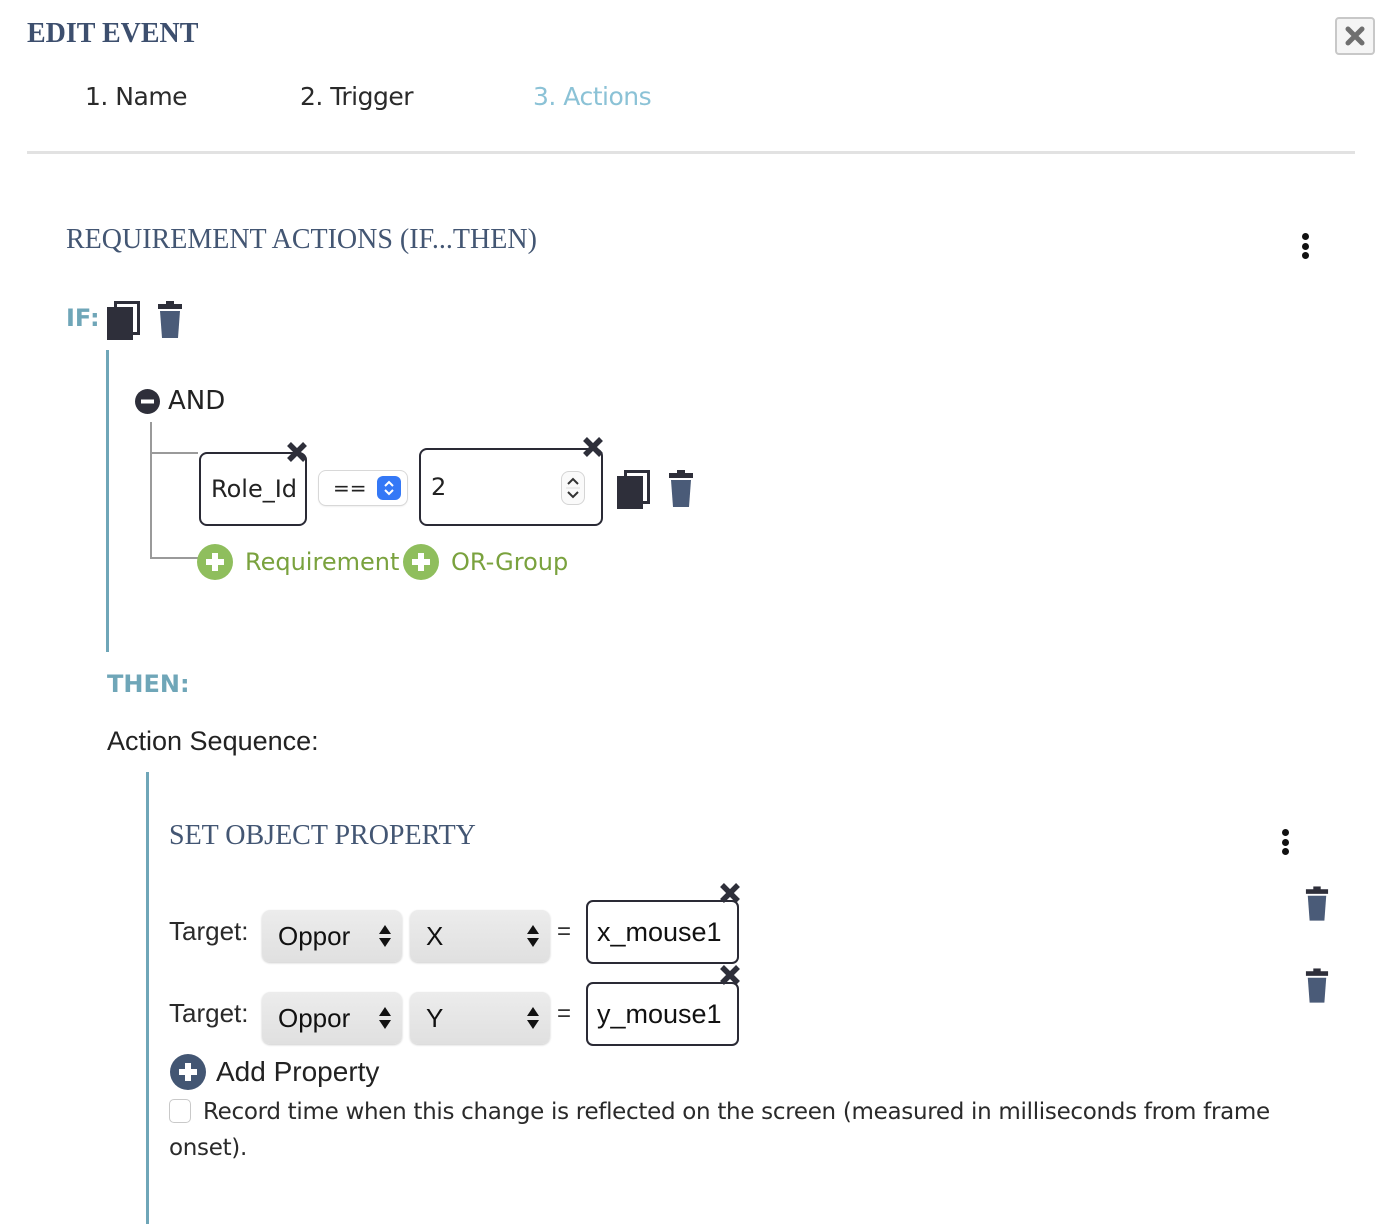  Describe the element at coordinates (350, 488) in the screenshot. I see `comparator-value: ==` at that location.